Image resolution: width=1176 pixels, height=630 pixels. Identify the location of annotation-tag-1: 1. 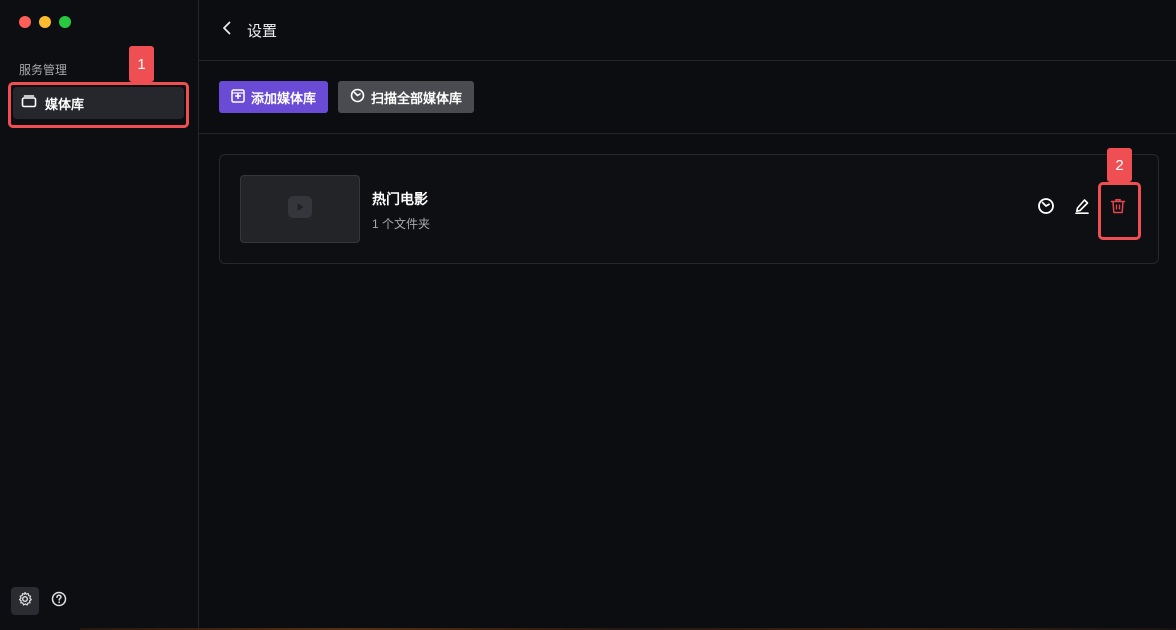
(141, 64).